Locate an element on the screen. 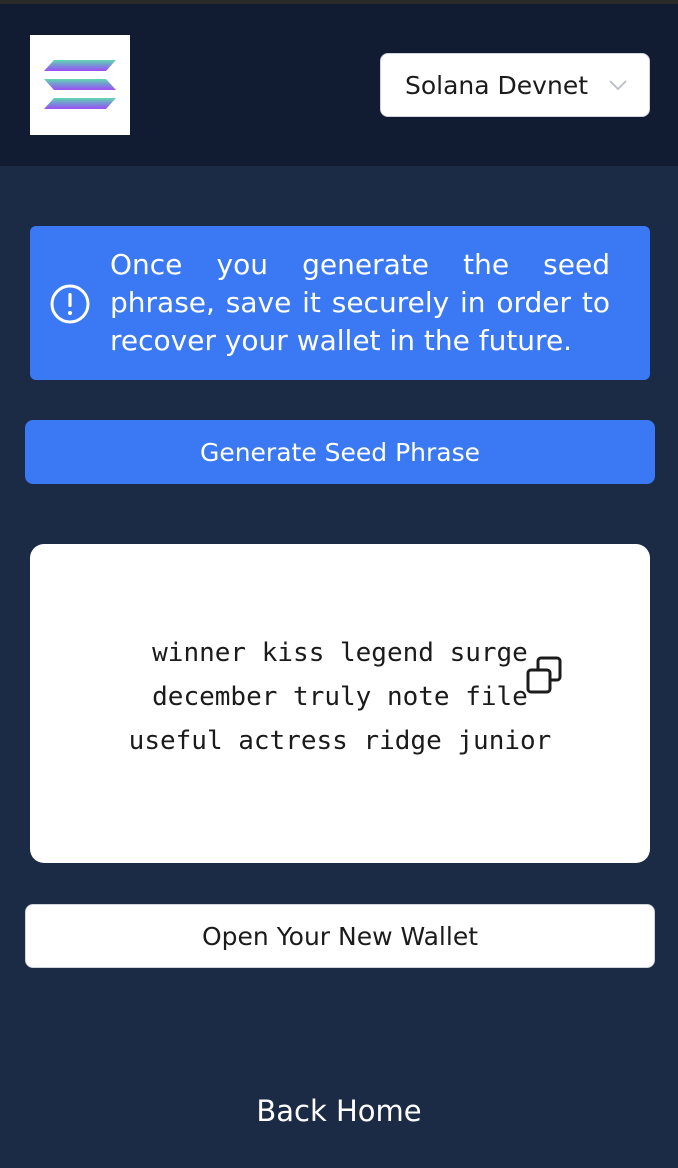 Image resolution: width=678 pixels, height=1168 pixels. info-circle-icon is located at coordinates (70, 304).